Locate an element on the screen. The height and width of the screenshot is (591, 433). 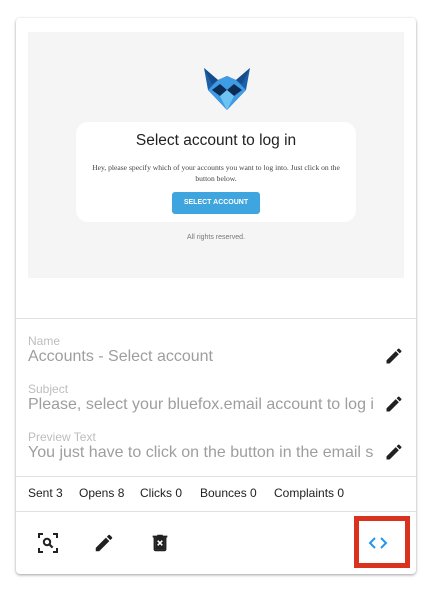
delete-button is located at coordinates (160, 543).